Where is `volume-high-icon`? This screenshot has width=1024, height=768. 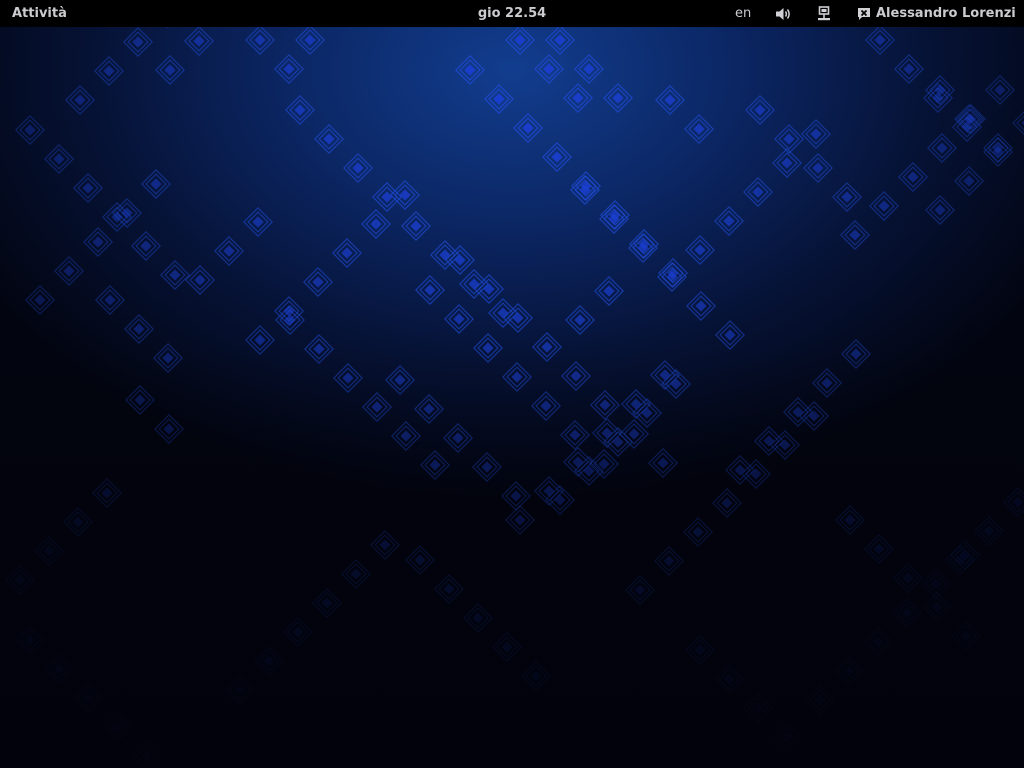 volume-high-icon is located at coordinates (783, 14).